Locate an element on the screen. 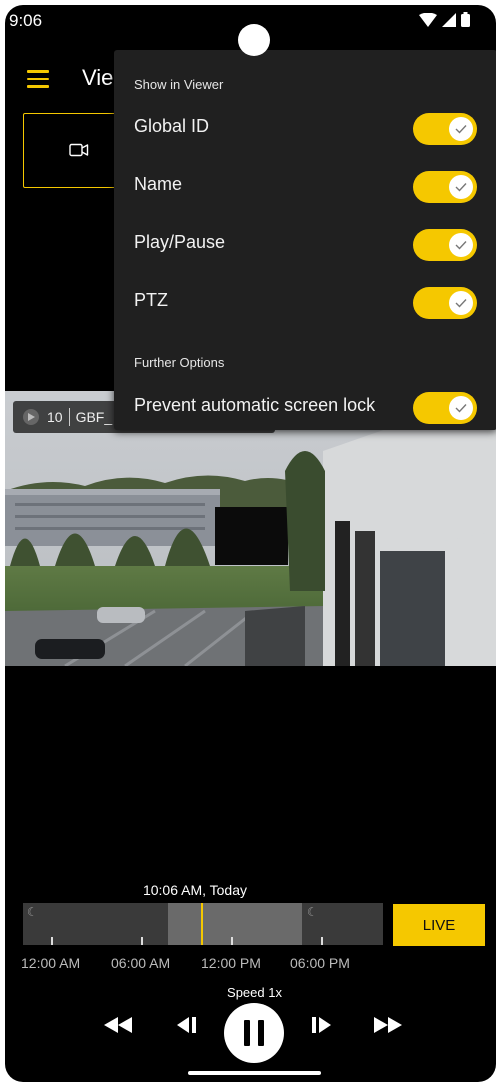 This screenshot has width=499, height=1086. menu-item-label: Play/Pause is located at coordinates (180, 242).